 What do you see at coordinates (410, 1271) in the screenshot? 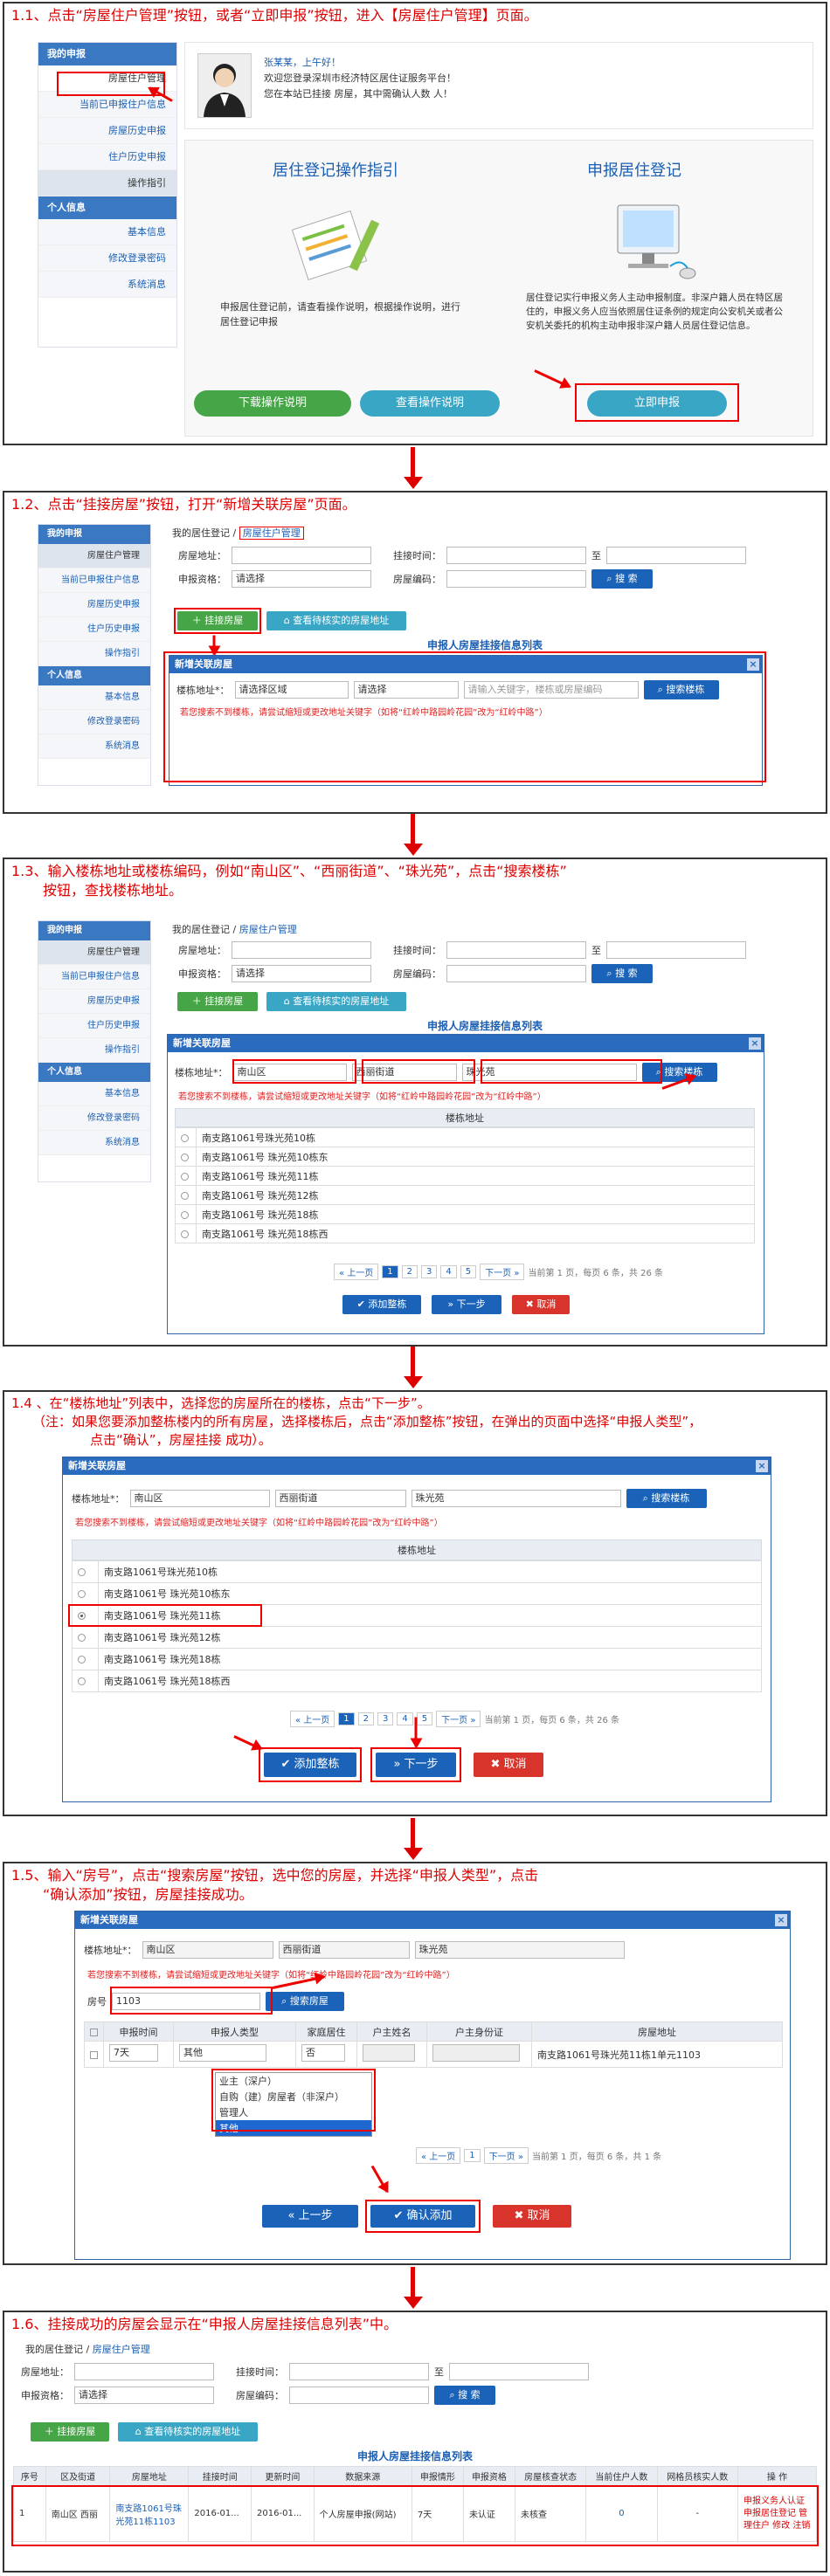
I see `page-link: 2` at bounding box center [410, 1271].